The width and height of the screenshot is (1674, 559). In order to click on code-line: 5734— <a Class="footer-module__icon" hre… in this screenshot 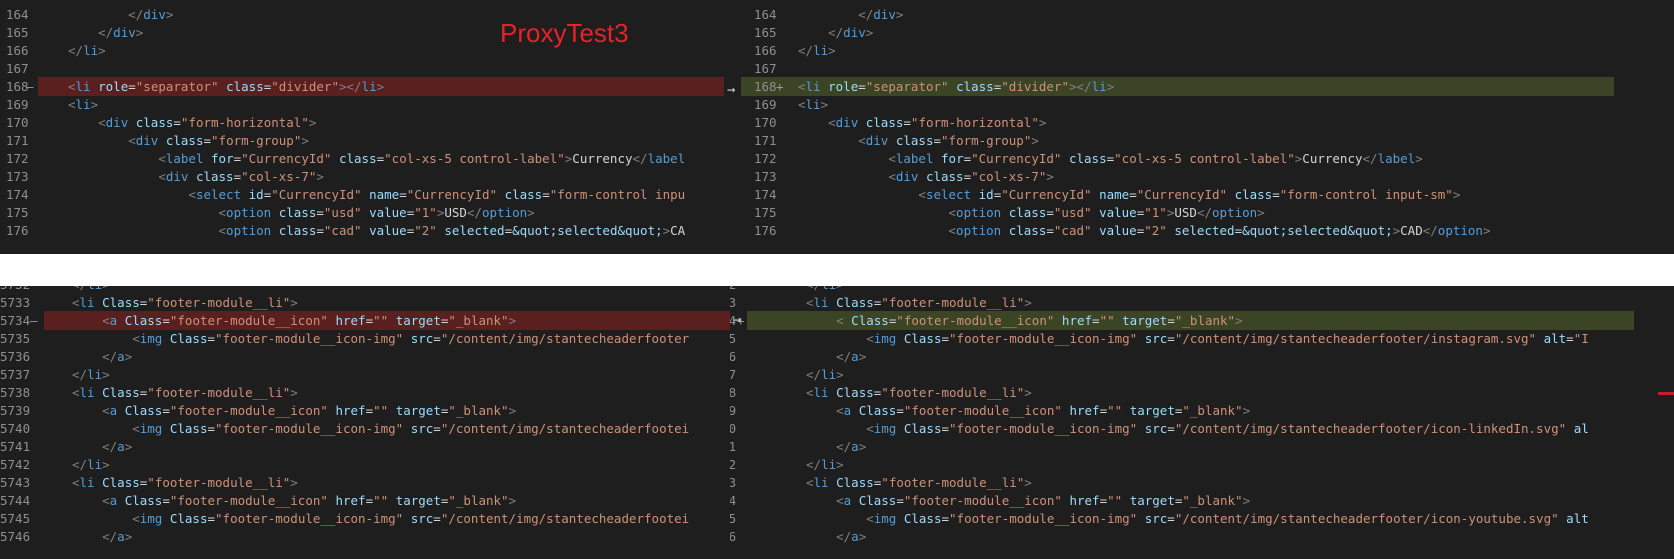, I will do `click(365, 320)`.